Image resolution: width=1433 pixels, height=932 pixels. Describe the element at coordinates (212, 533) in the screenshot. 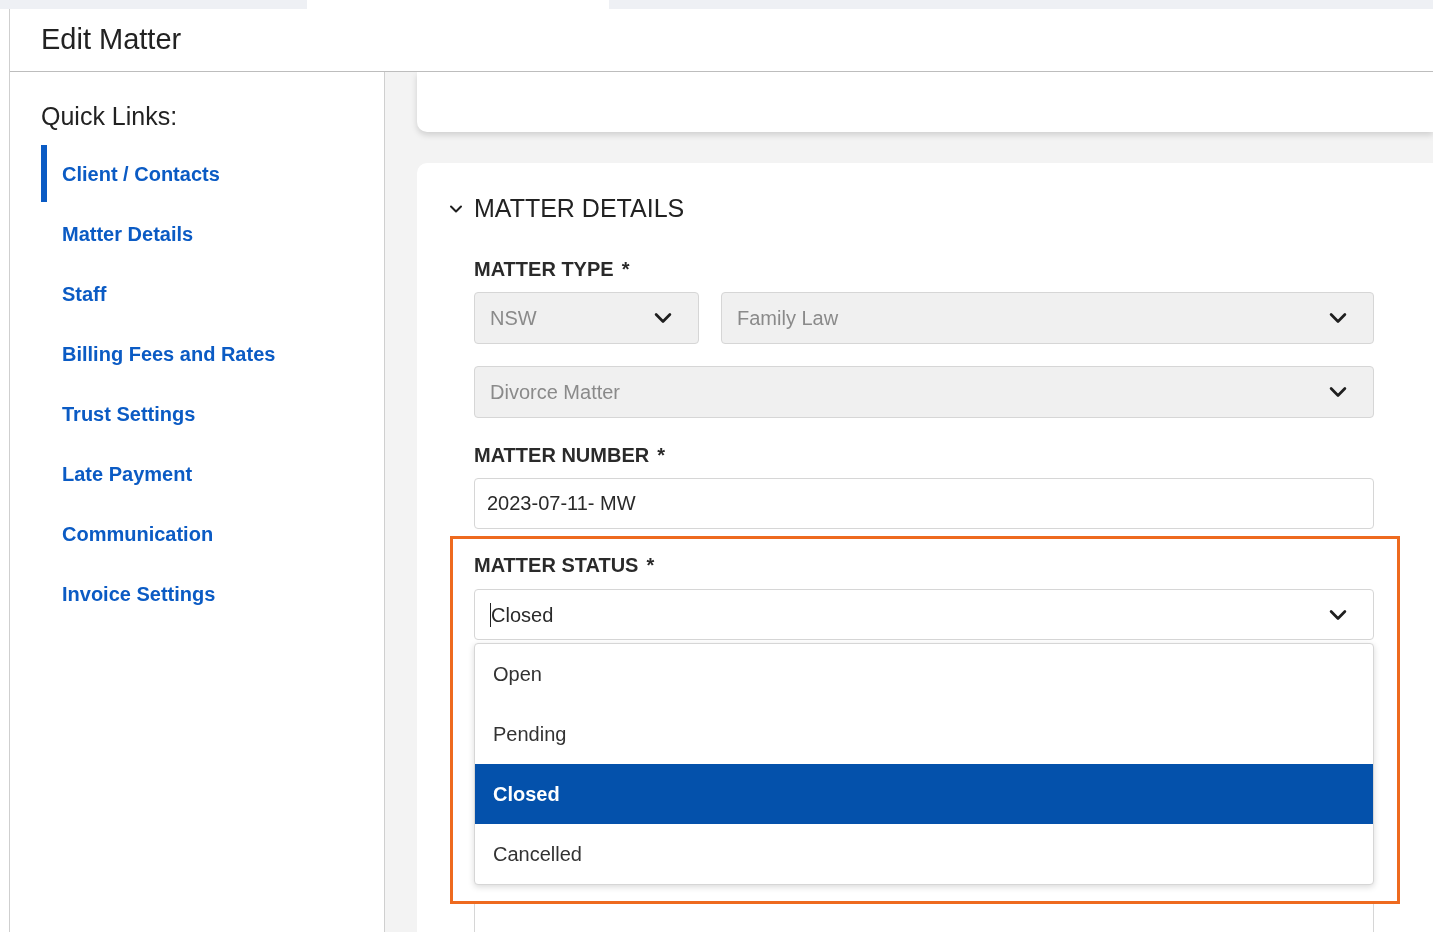

I see `quick-link: Communication` at that location.